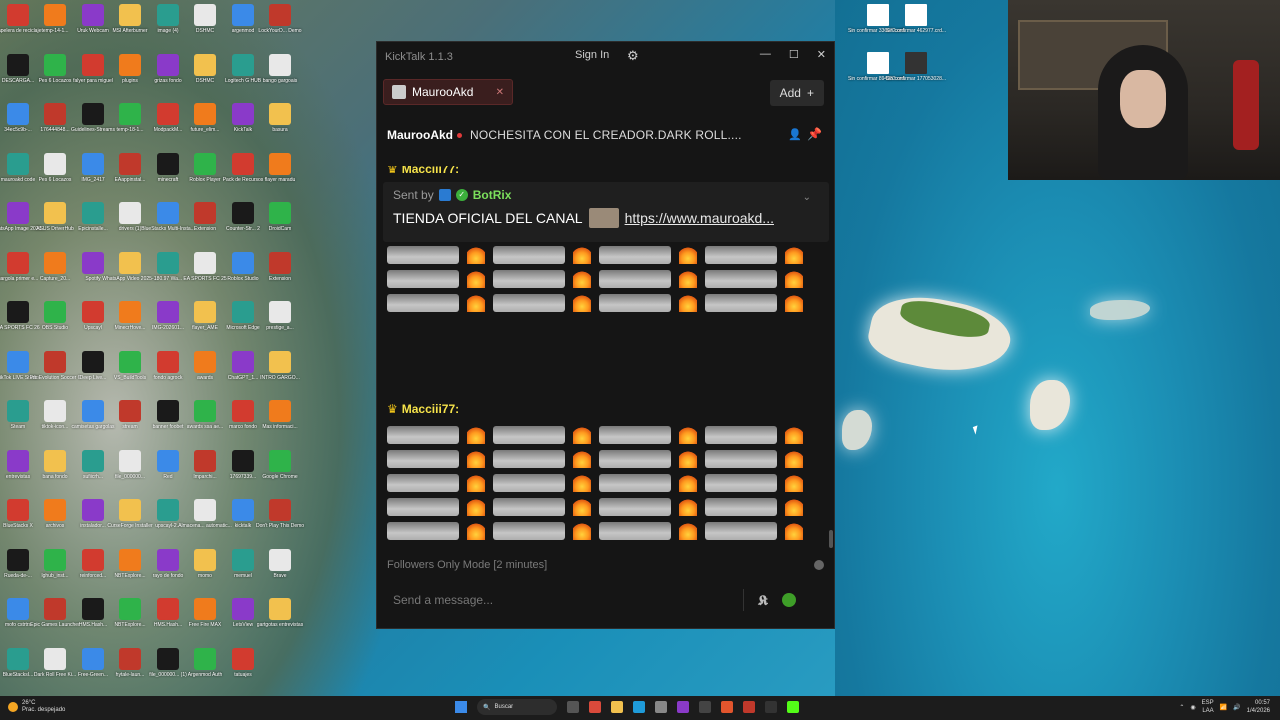 The height and width of the screenshot is (720, 1280). Describe the element at coordinates (205, 662) in the screenshot. I see `desktop-icon: Argenmod Auth` at that location.